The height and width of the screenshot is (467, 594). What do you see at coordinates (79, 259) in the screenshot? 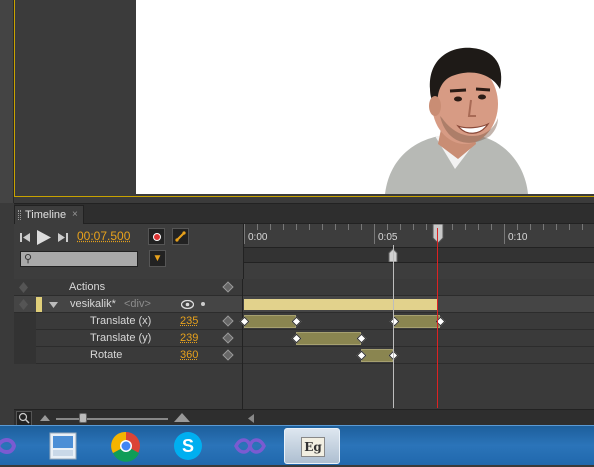
I see `search-input: ⚲` at bounding box center [79, 259].